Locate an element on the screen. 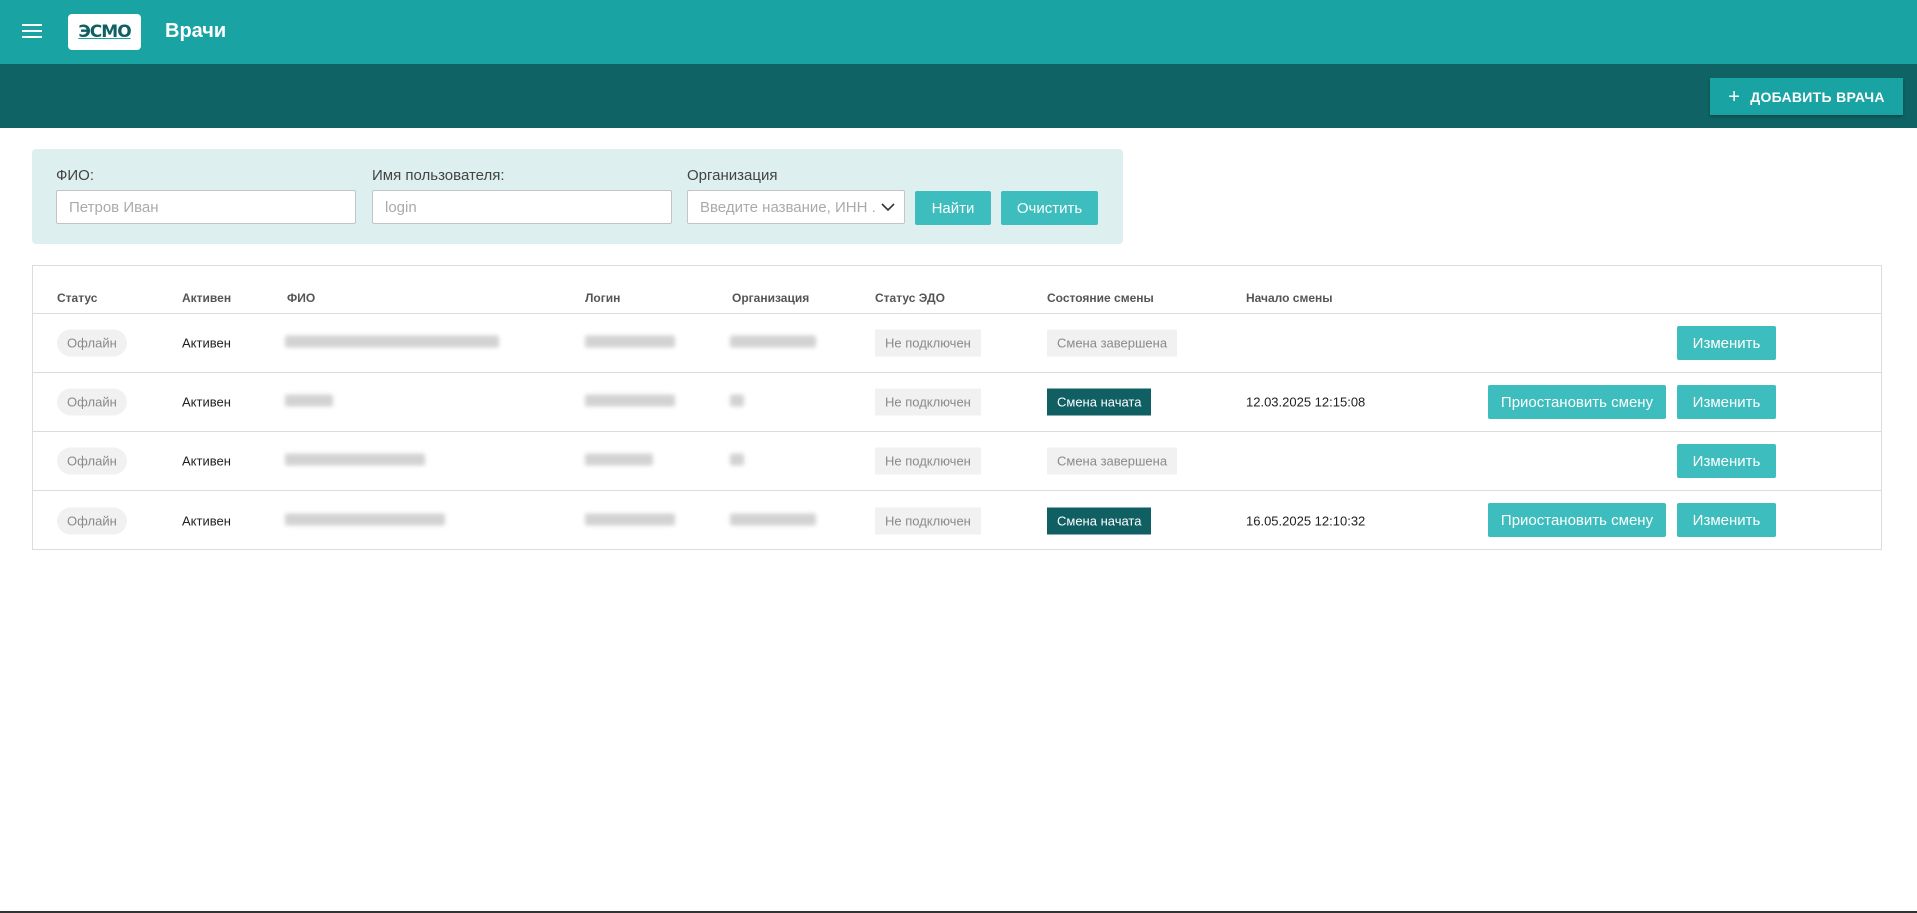 Image resolution: width=1917 pixels, height=913 pixels. column-header-active: Активен is located at coordinates (206, 298).